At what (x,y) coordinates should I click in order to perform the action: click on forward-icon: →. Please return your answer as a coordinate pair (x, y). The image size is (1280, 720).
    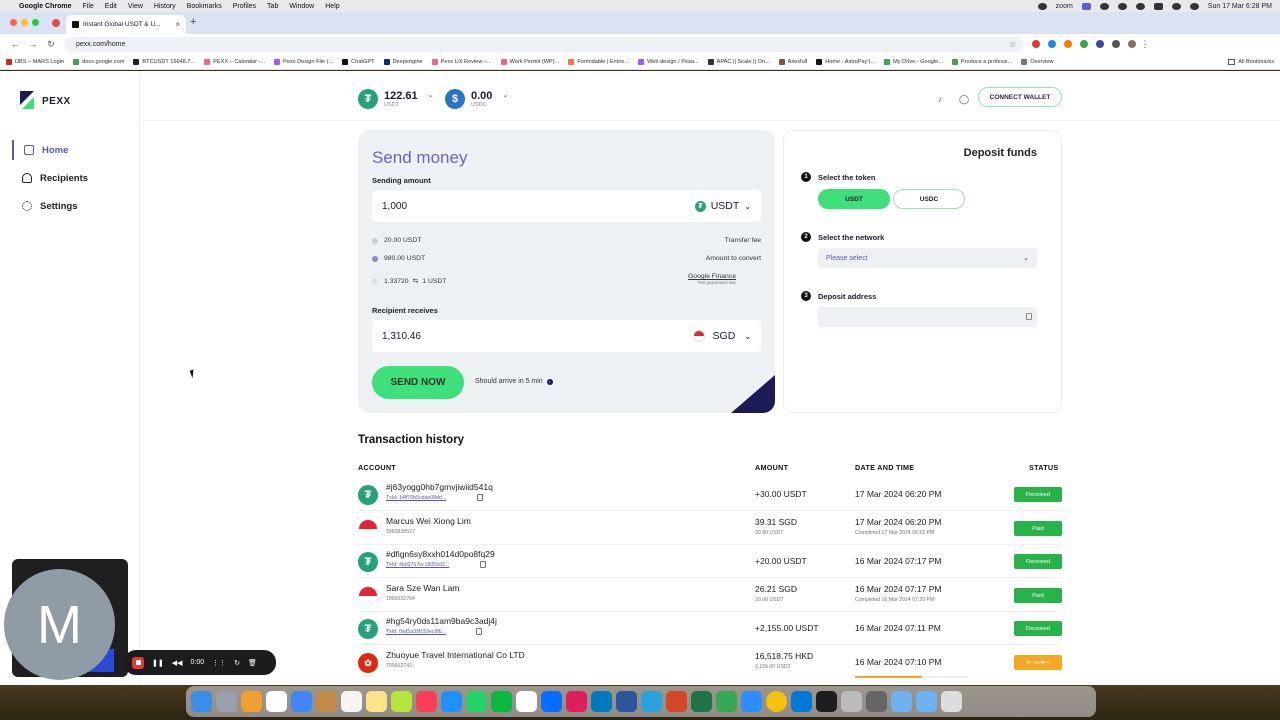
    Looking at the image, I should click on (33, 44).